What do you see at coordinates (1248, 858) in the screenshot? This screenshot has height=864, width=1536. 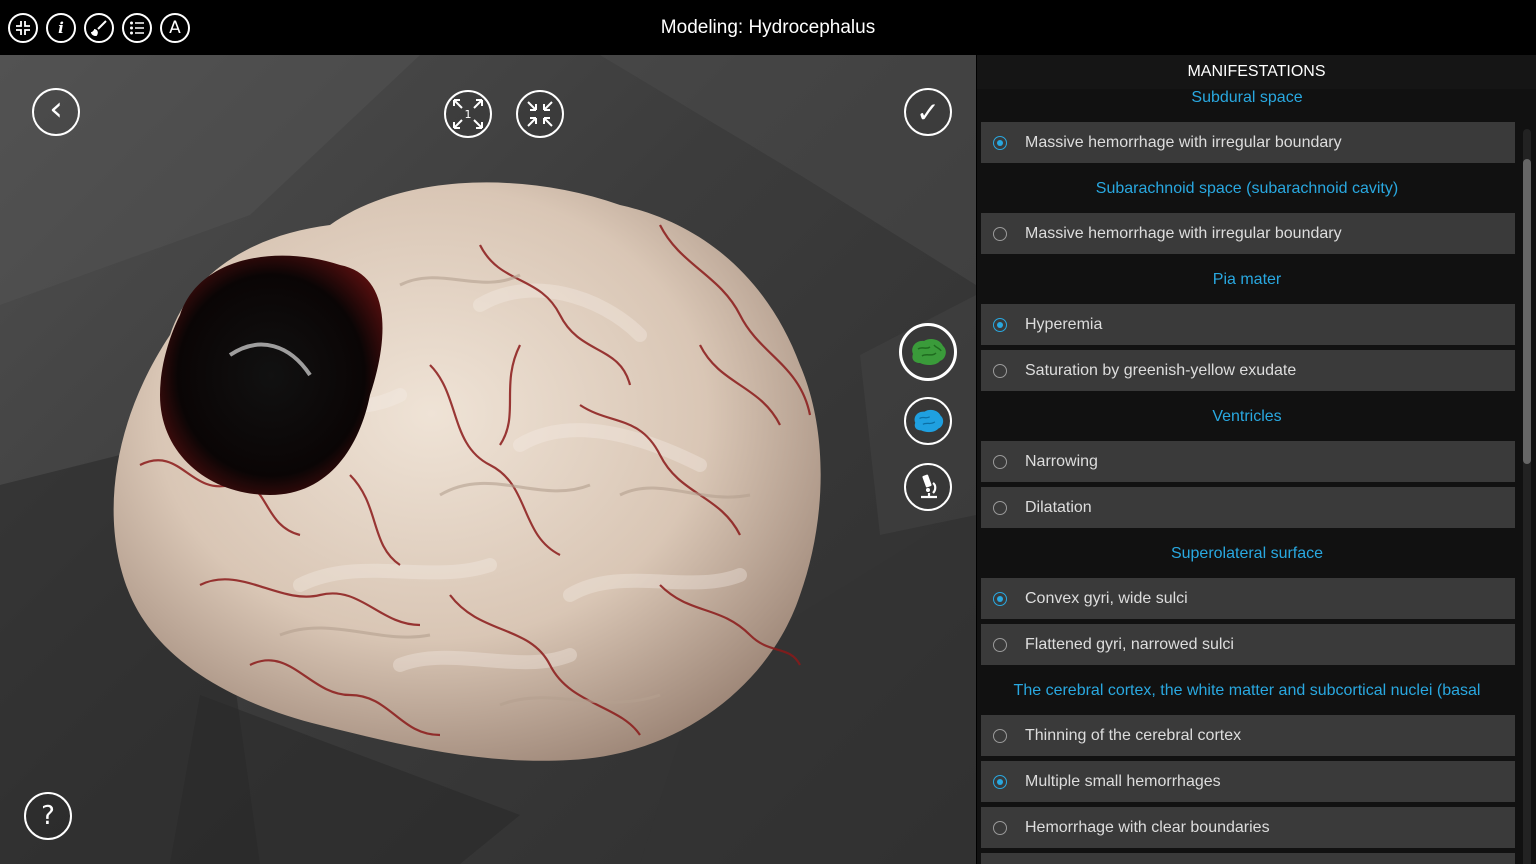 I see `manifestation-option: Massive necrosis` at bounding box center [1248, 858].